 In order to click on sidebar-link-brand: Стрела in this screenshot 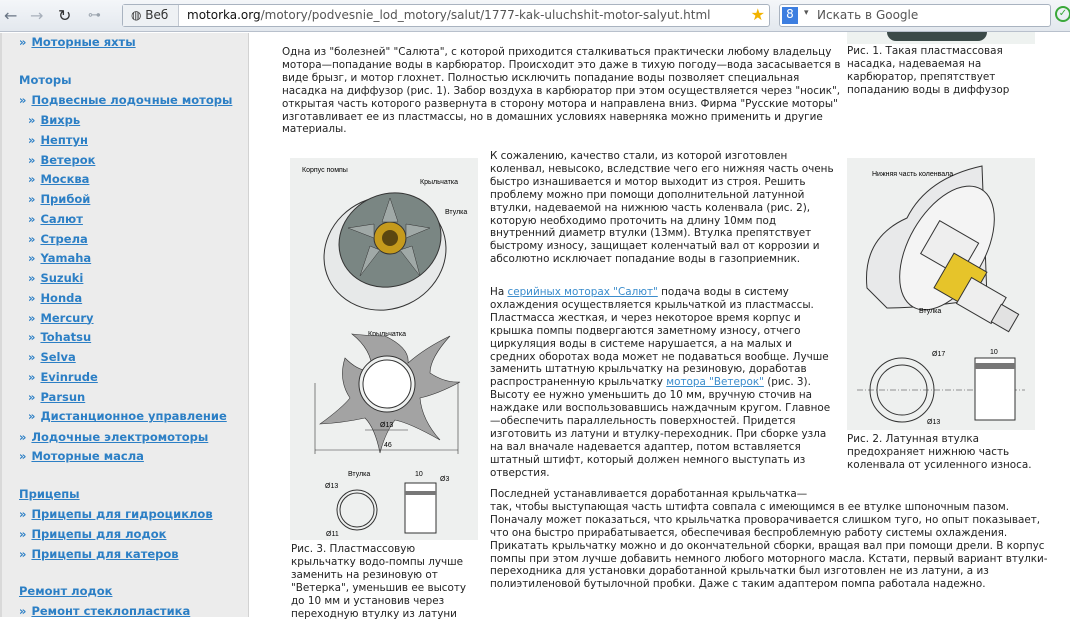, I will do `click(63, 239)`.